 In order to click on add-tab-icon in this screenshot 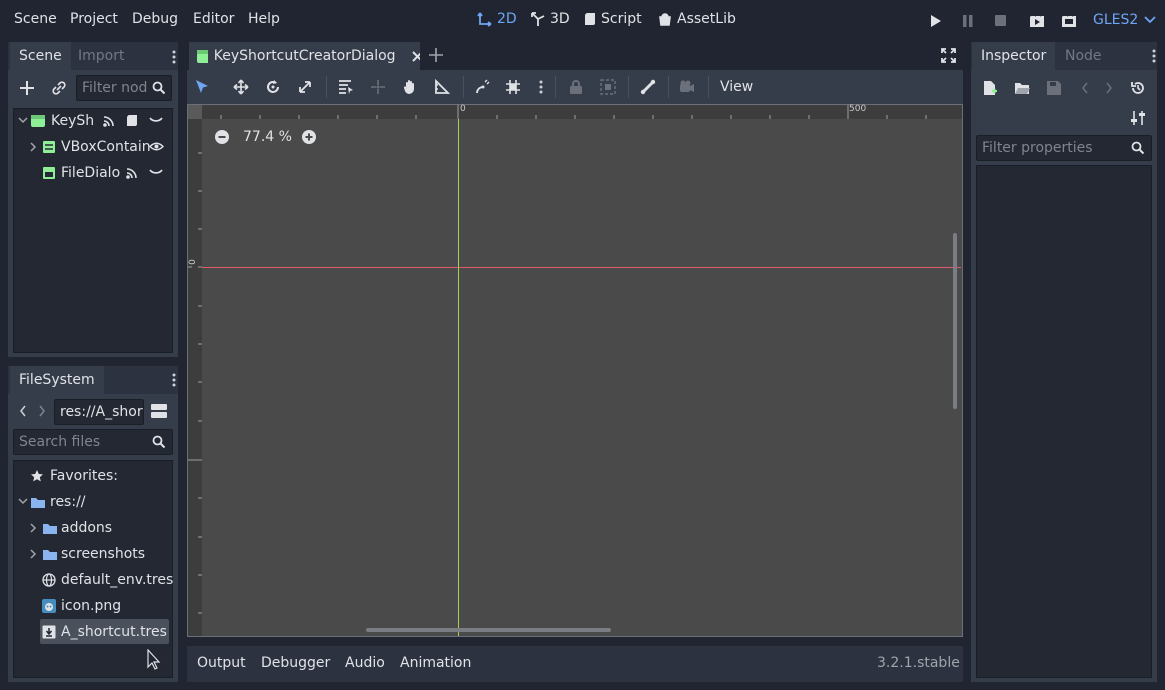, I will do `click(436, 55)`.